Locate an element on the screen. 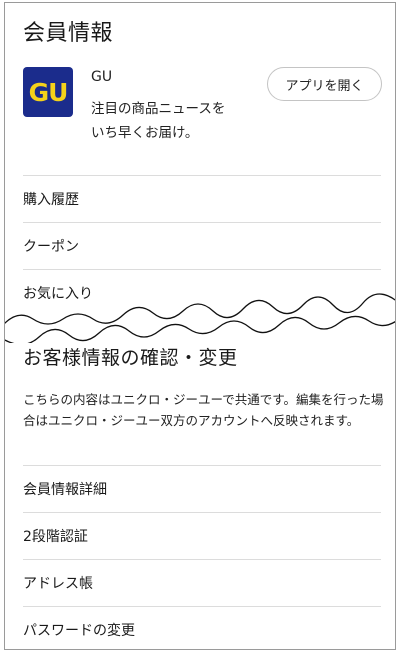 This screenshot has height=652, width=400. wavy-divider is located at coordinates (200, 318).